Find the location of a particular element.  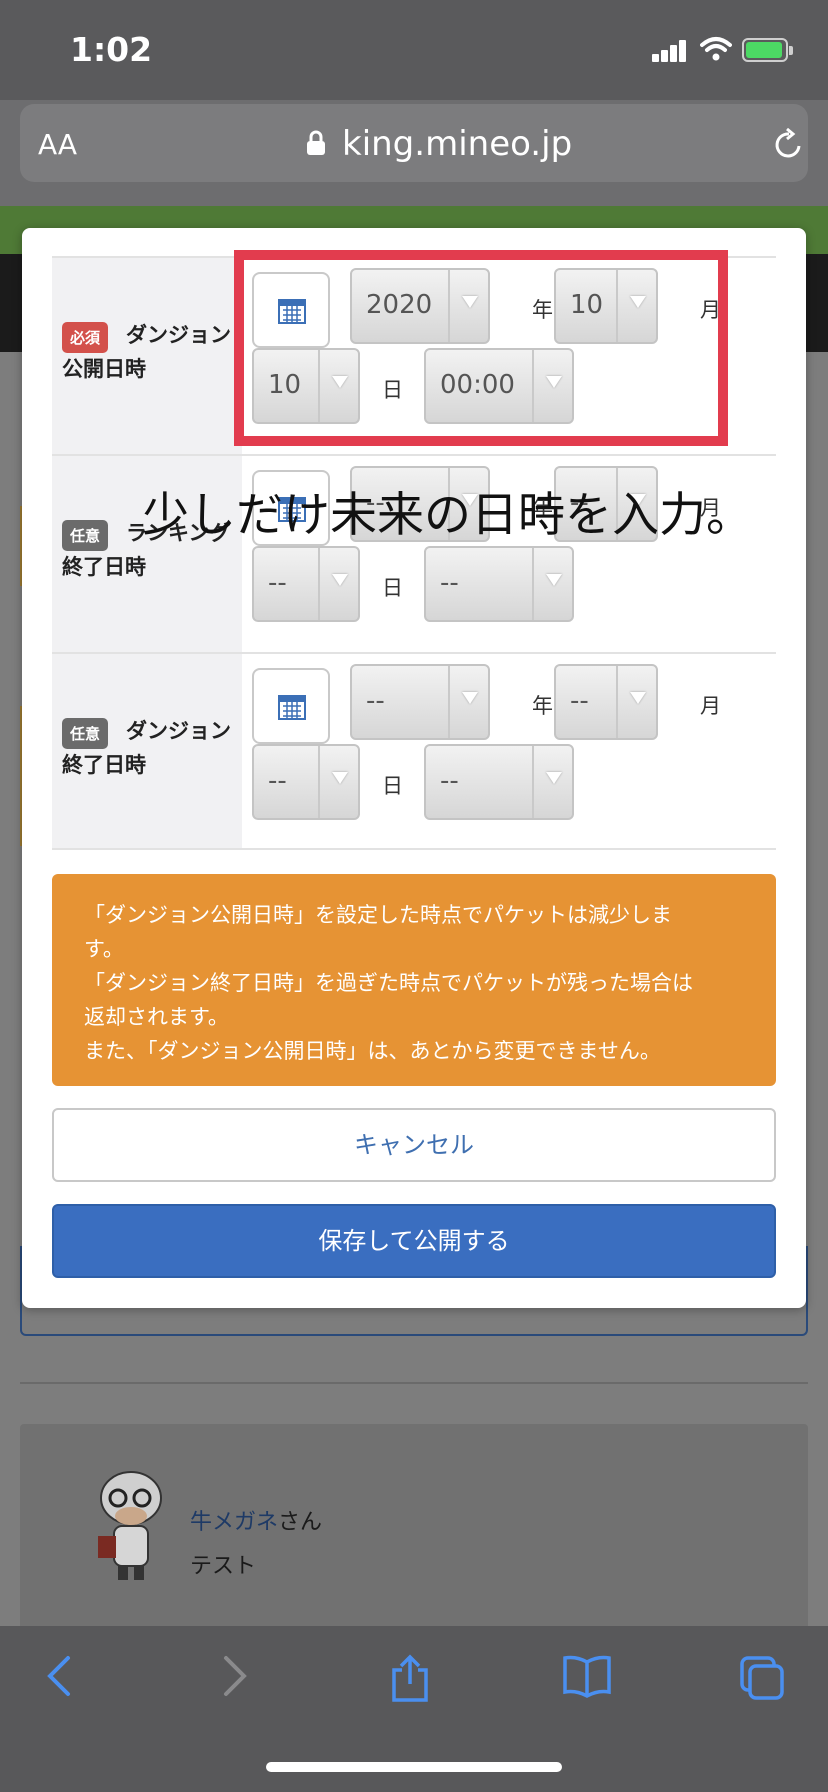

field-label: ダンジョン終了日時 is located at coordinates (149, 748).